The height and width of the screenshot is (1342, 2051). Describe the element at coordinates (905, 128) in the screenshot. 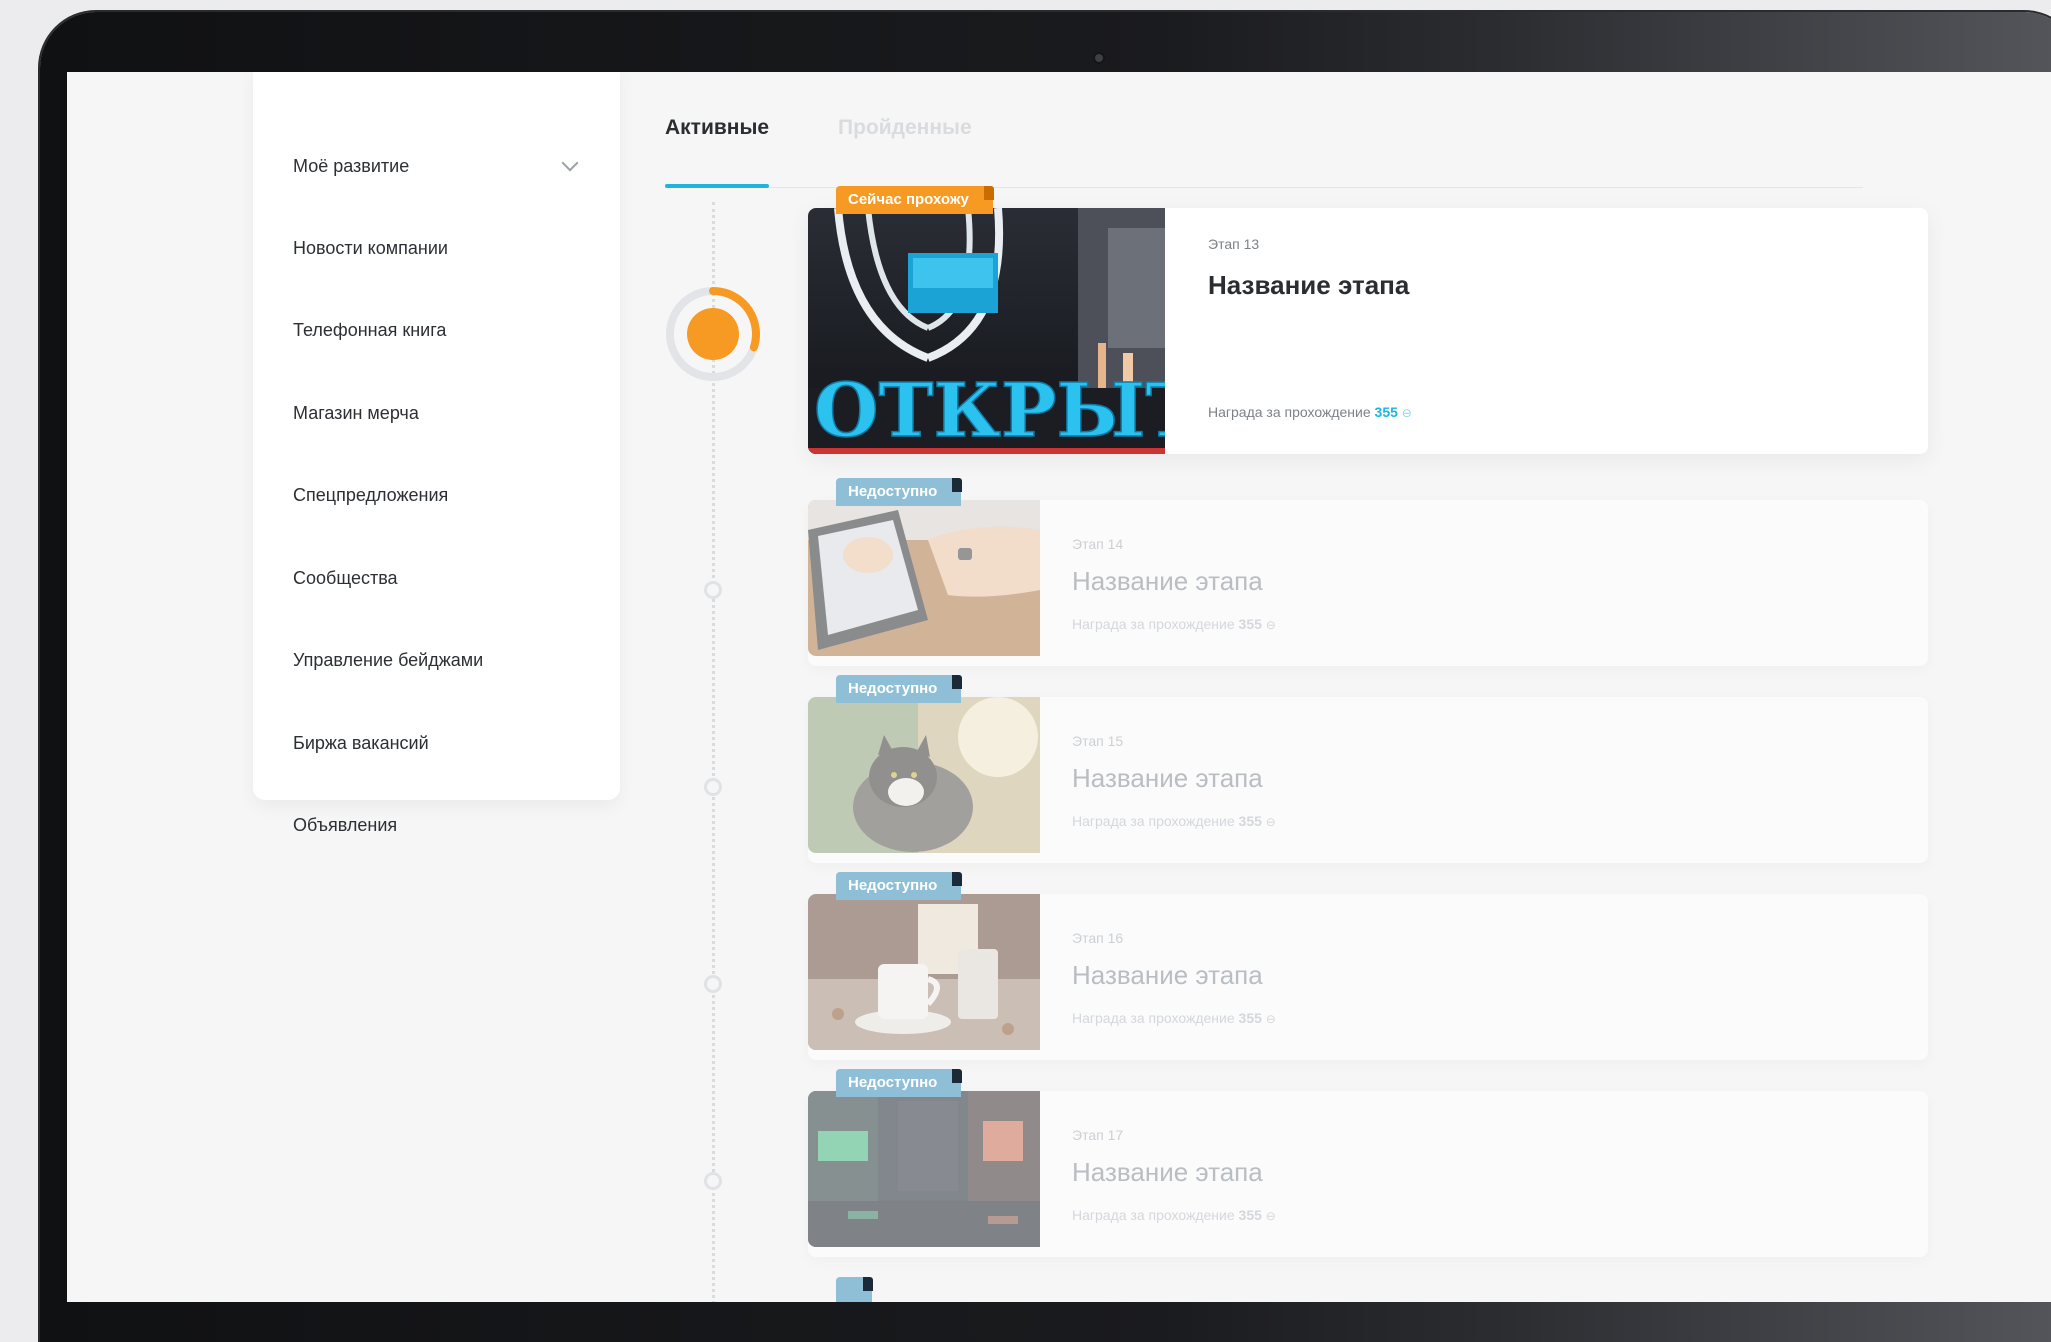

I see `tab-completed: Пройденные` at that location.